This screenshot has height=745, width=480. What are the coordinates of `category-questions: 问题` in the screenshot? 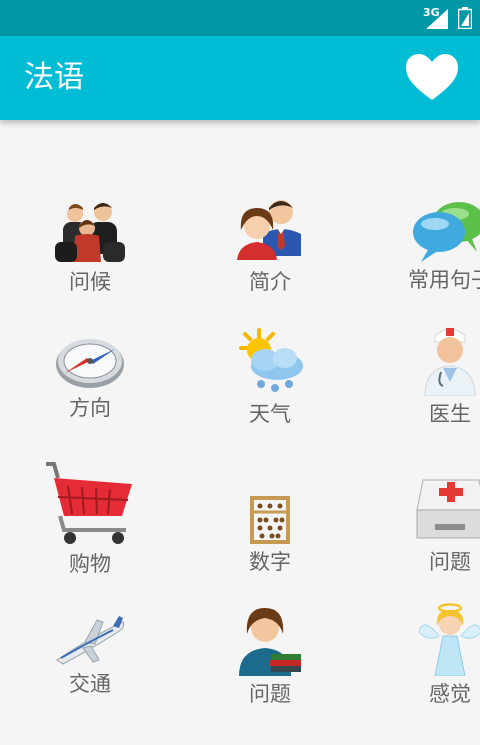 It's located at (427, 523).